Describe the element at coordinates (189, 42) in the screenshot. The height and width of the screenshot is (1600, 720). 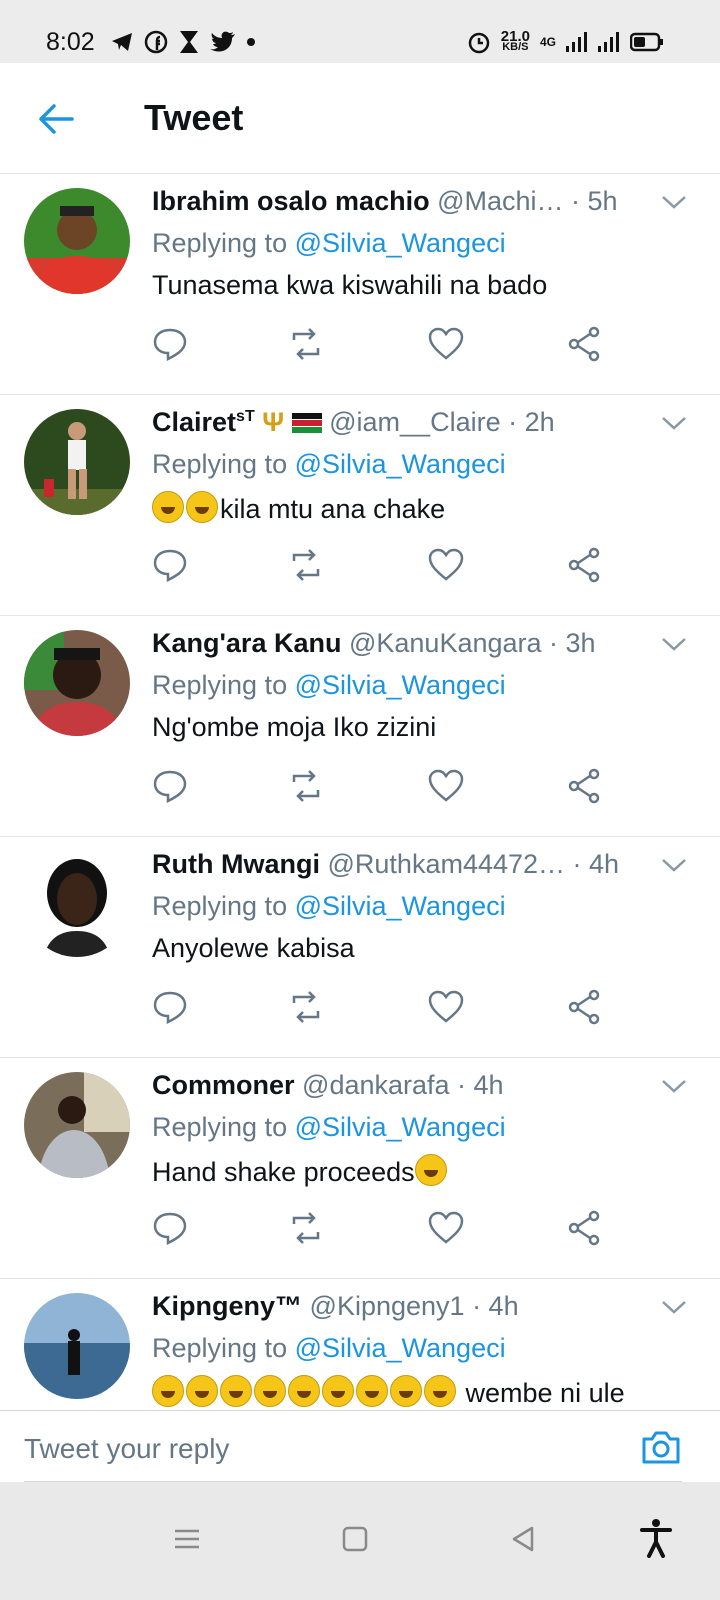
I see `hourglass-icon` at that location.